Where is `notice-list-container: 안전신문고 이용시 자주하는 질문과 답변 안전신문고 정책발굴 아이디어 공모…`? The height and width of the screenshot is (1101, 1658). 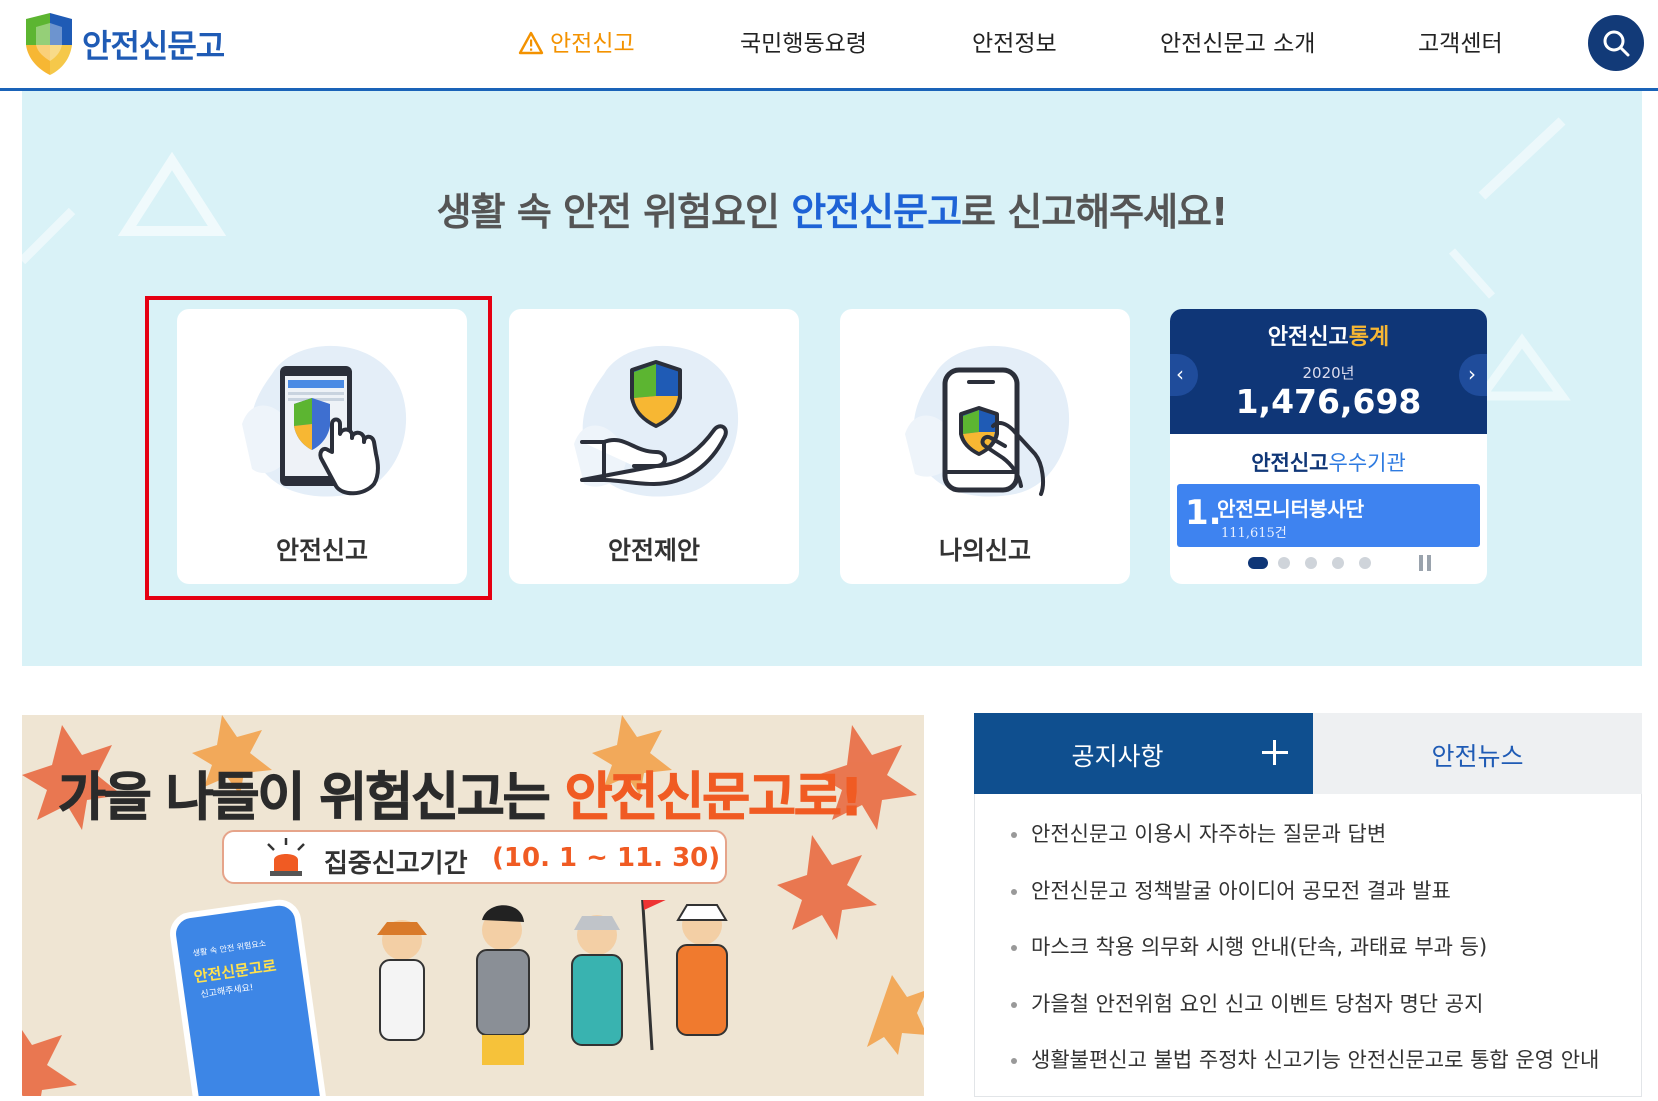 notice-list-container: 안전신문고 이용시 자주하는 질문과 답변 안전신문고 정책발굴 아이디어 공모… is located at coordinates (1308, 945).